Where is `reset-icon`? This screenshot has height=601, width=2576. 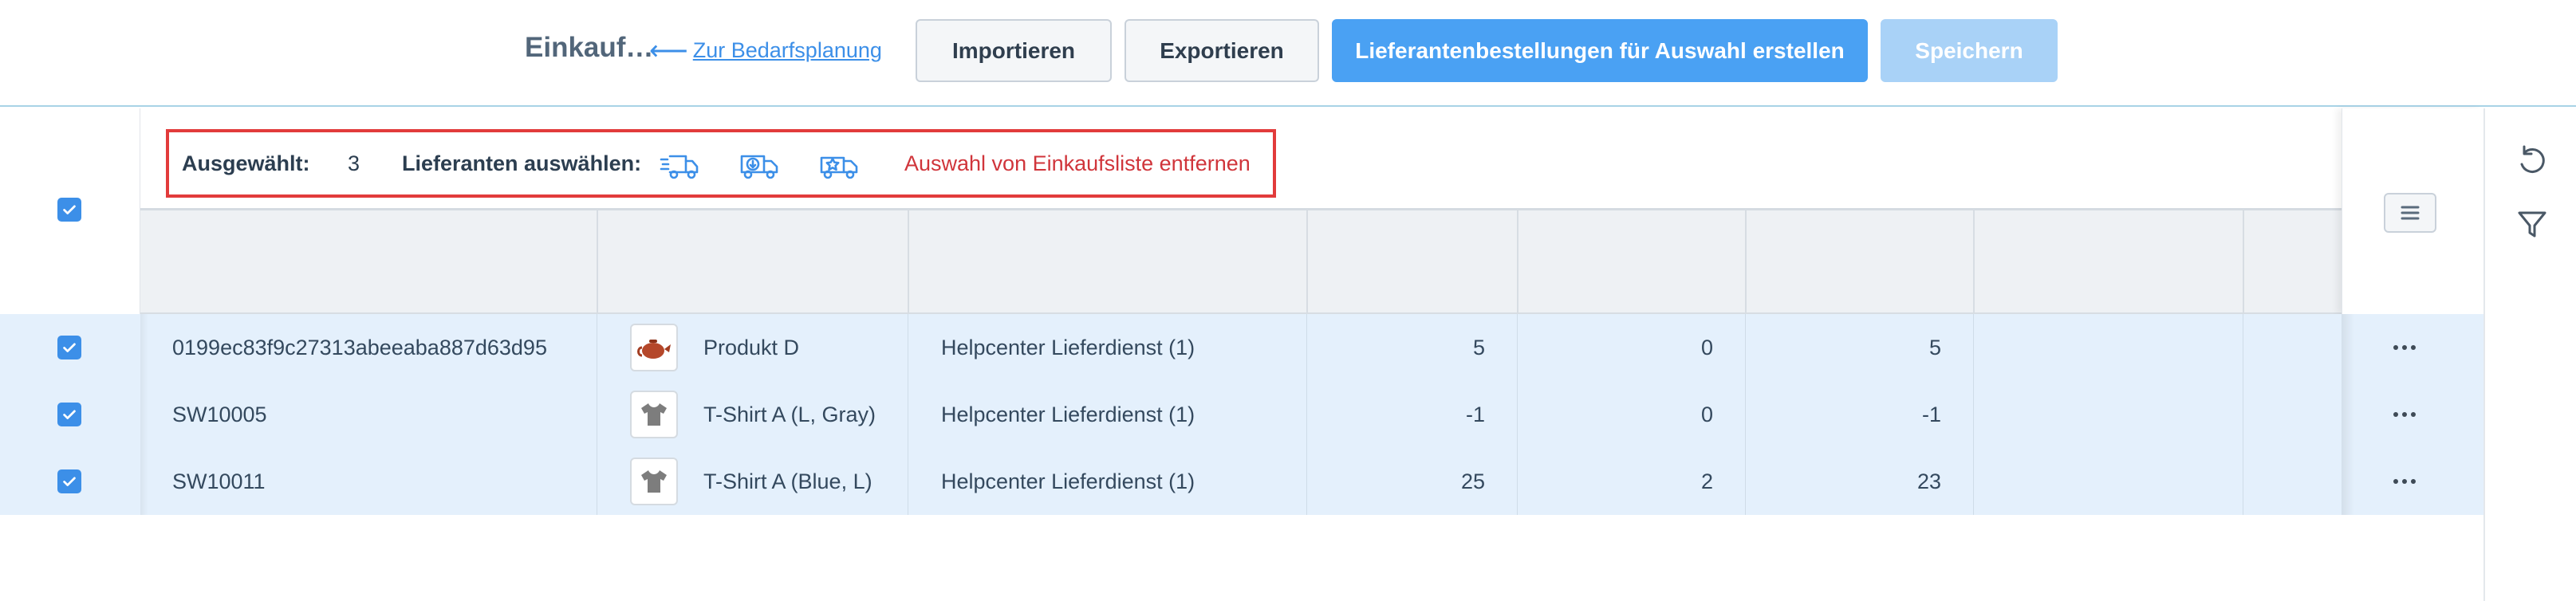
reset-icon is located at coordinates (2532, 161).